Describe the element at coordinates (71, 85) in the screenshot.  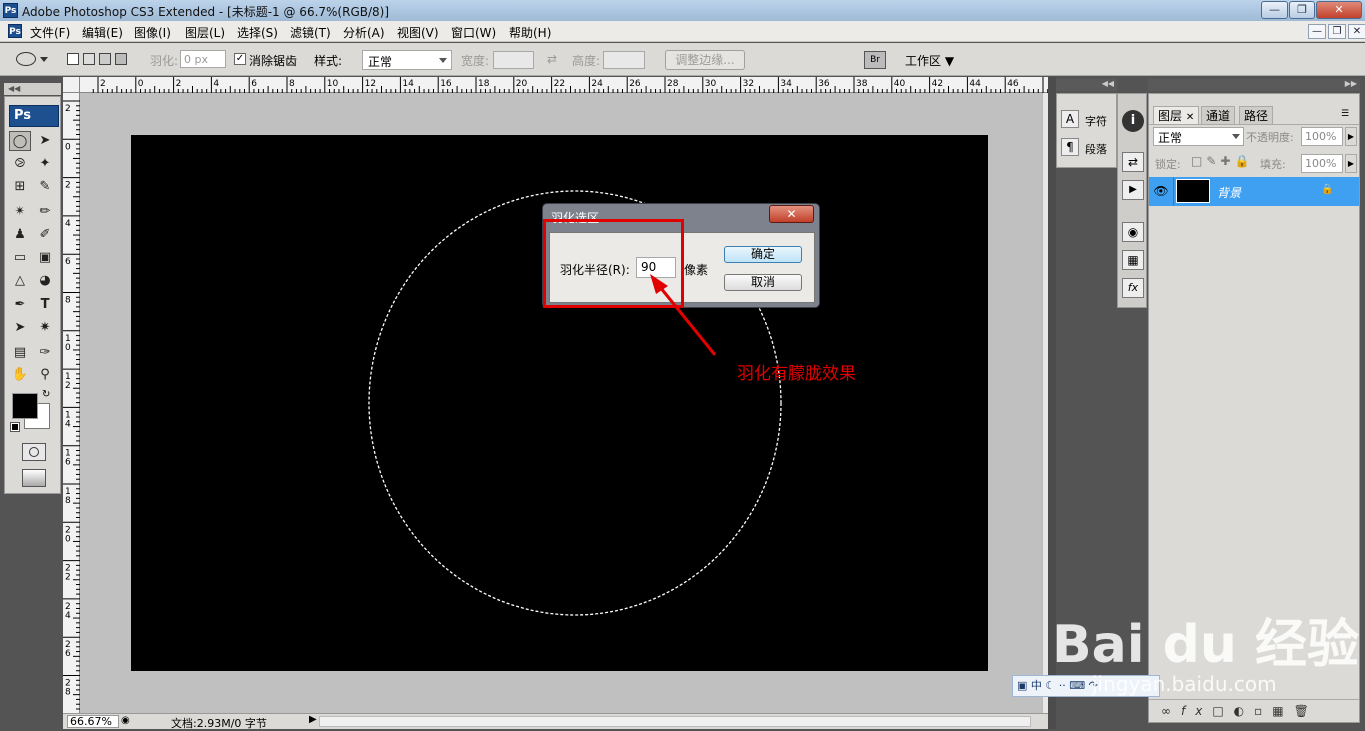
I see `ruler-origin` at that location.